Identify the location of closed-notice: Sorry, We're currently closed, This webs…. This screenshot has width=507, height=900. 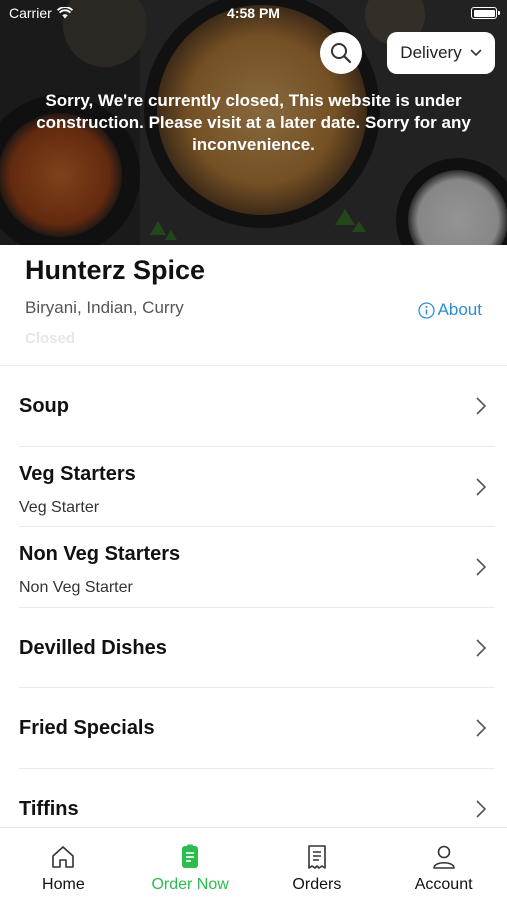
(253, 122).